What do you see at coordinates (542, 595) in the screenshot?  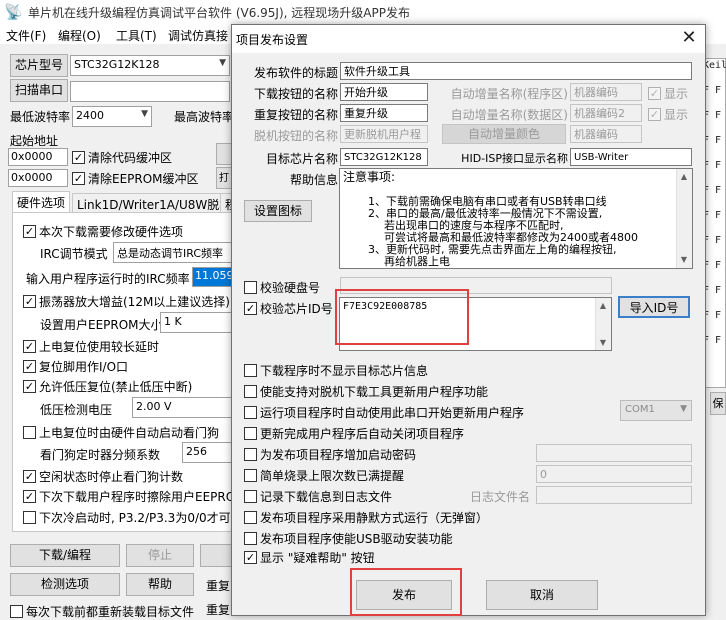 I see `cancel-button: 取消` at bounding box center [542, 595].